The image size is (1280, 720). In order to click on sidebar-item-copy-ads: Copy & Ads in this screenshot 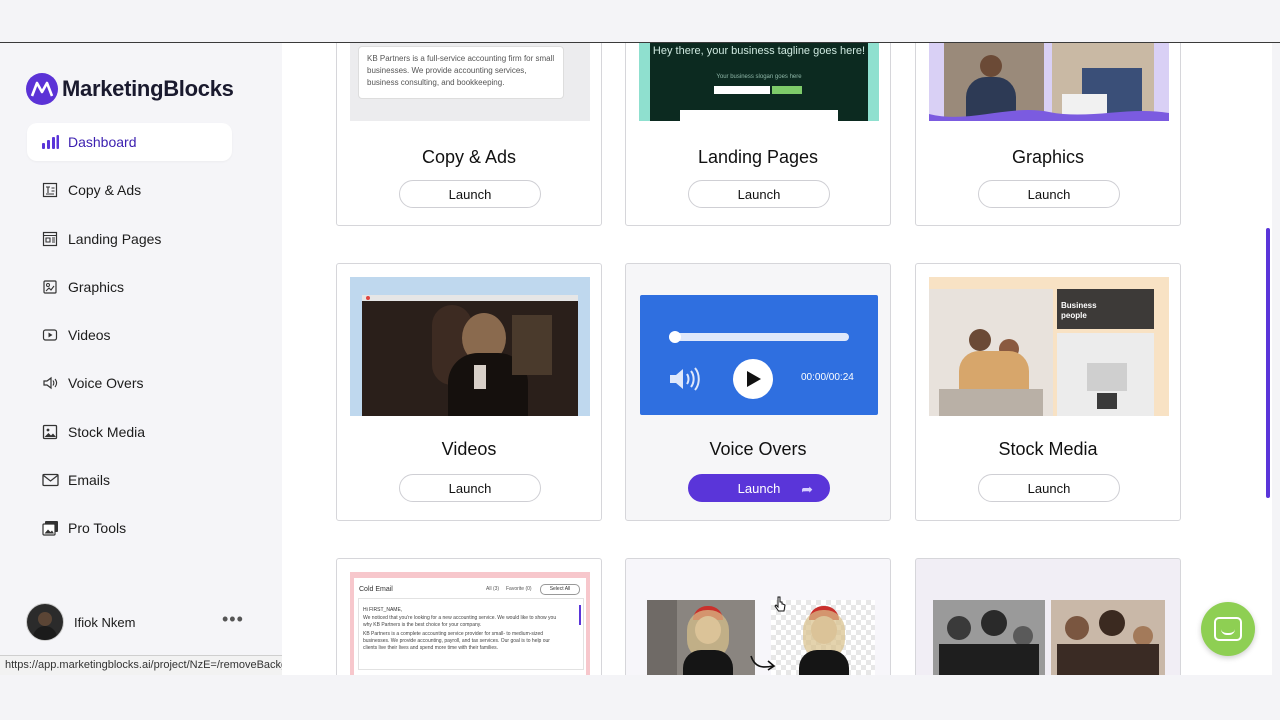, I will do `click(129, 190)`.